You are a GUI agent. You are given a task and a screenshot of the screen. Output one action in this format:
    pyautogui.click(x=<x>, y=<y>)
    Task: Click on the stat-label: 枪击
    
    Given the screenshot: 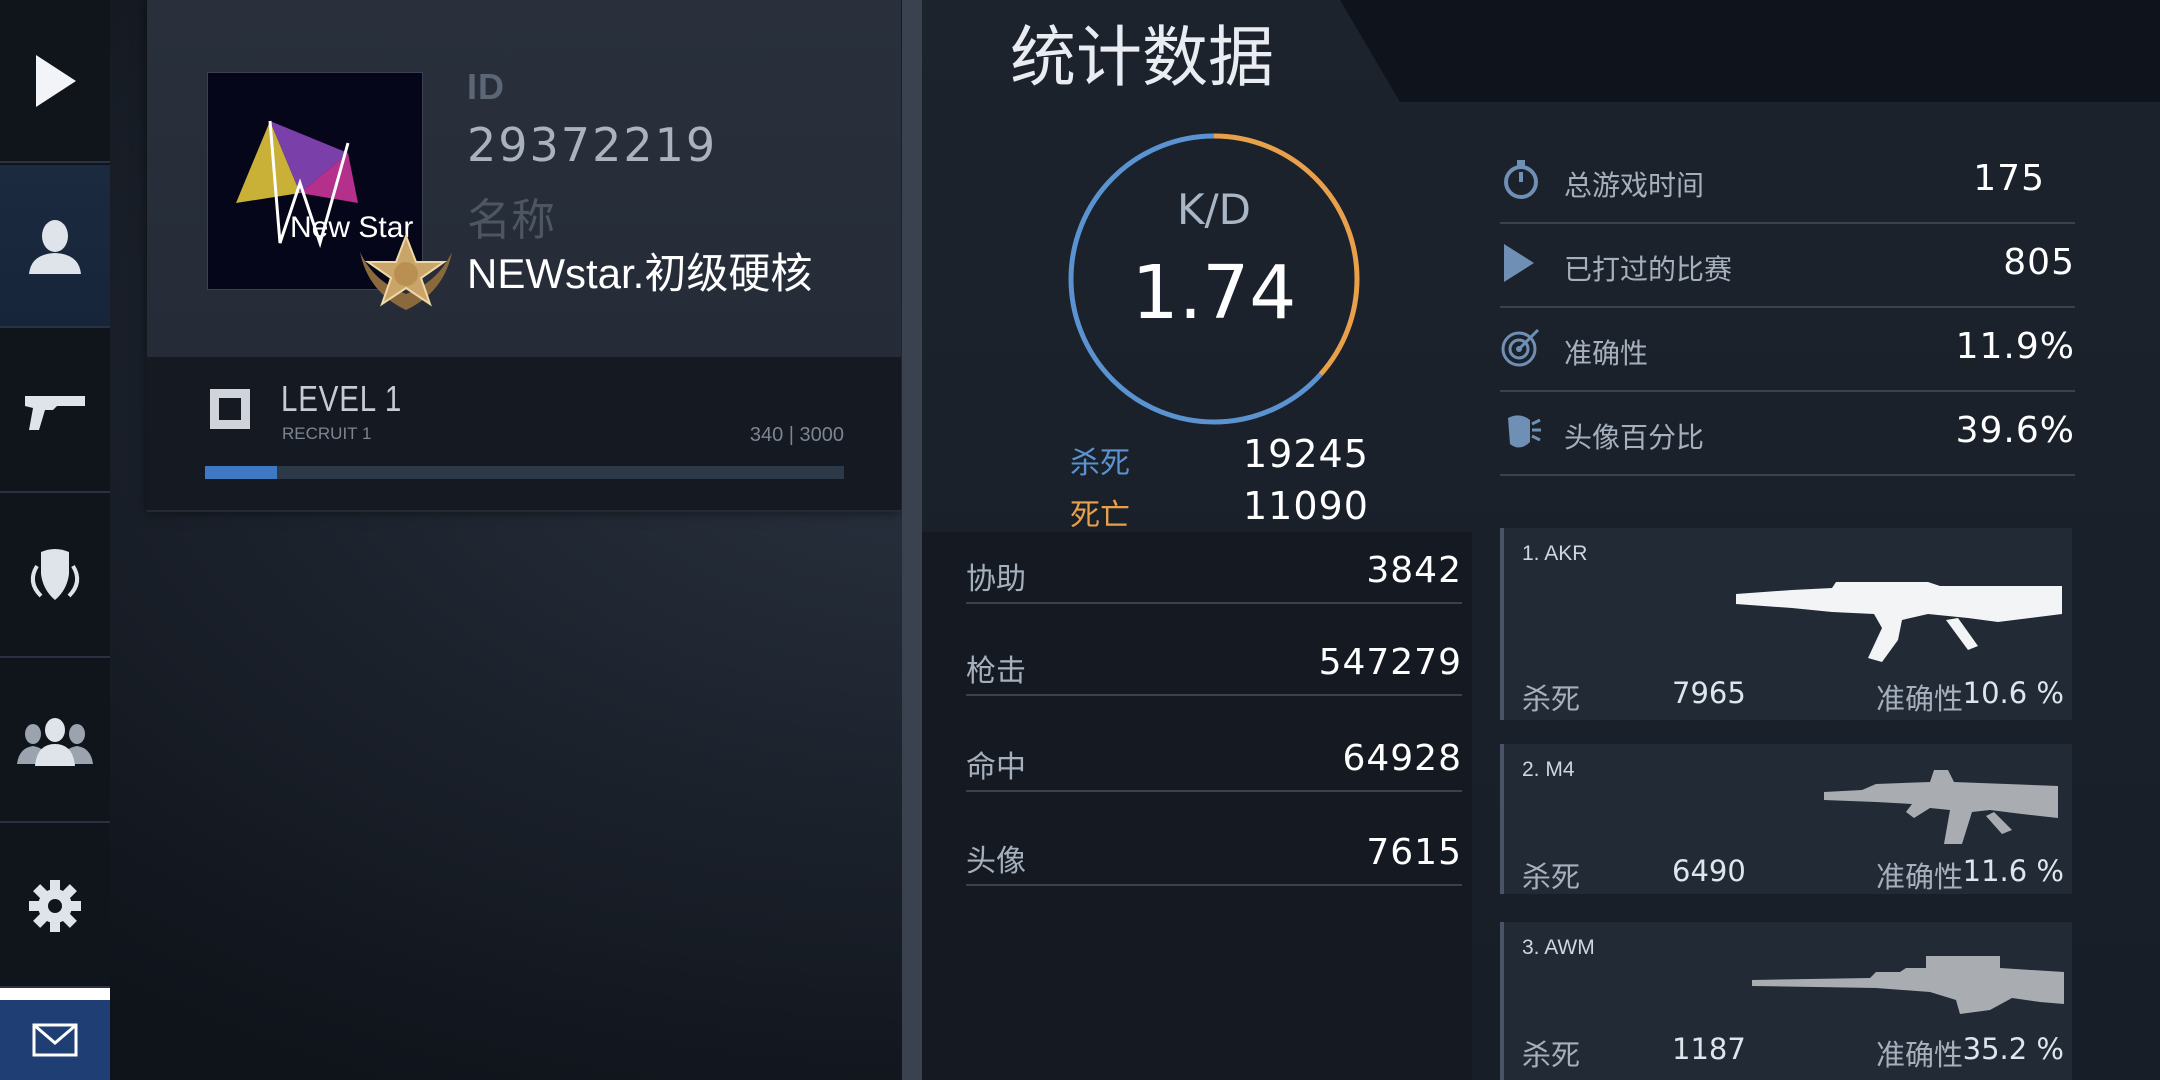 What is the action you would take?
    pyautogui.click(x=996, y=671)
    